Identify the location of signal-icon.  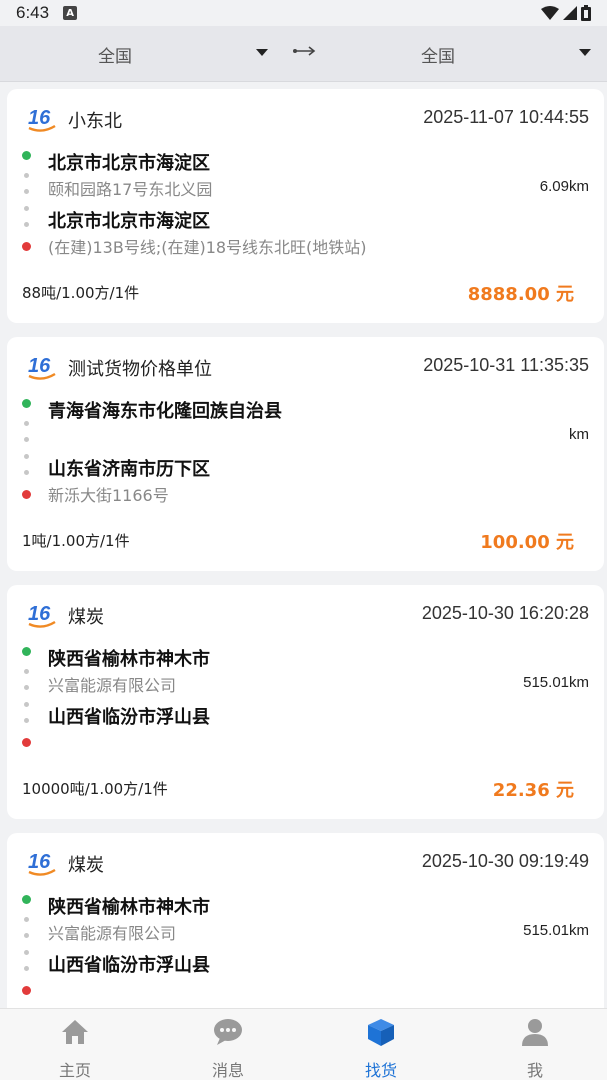
(570, 13).